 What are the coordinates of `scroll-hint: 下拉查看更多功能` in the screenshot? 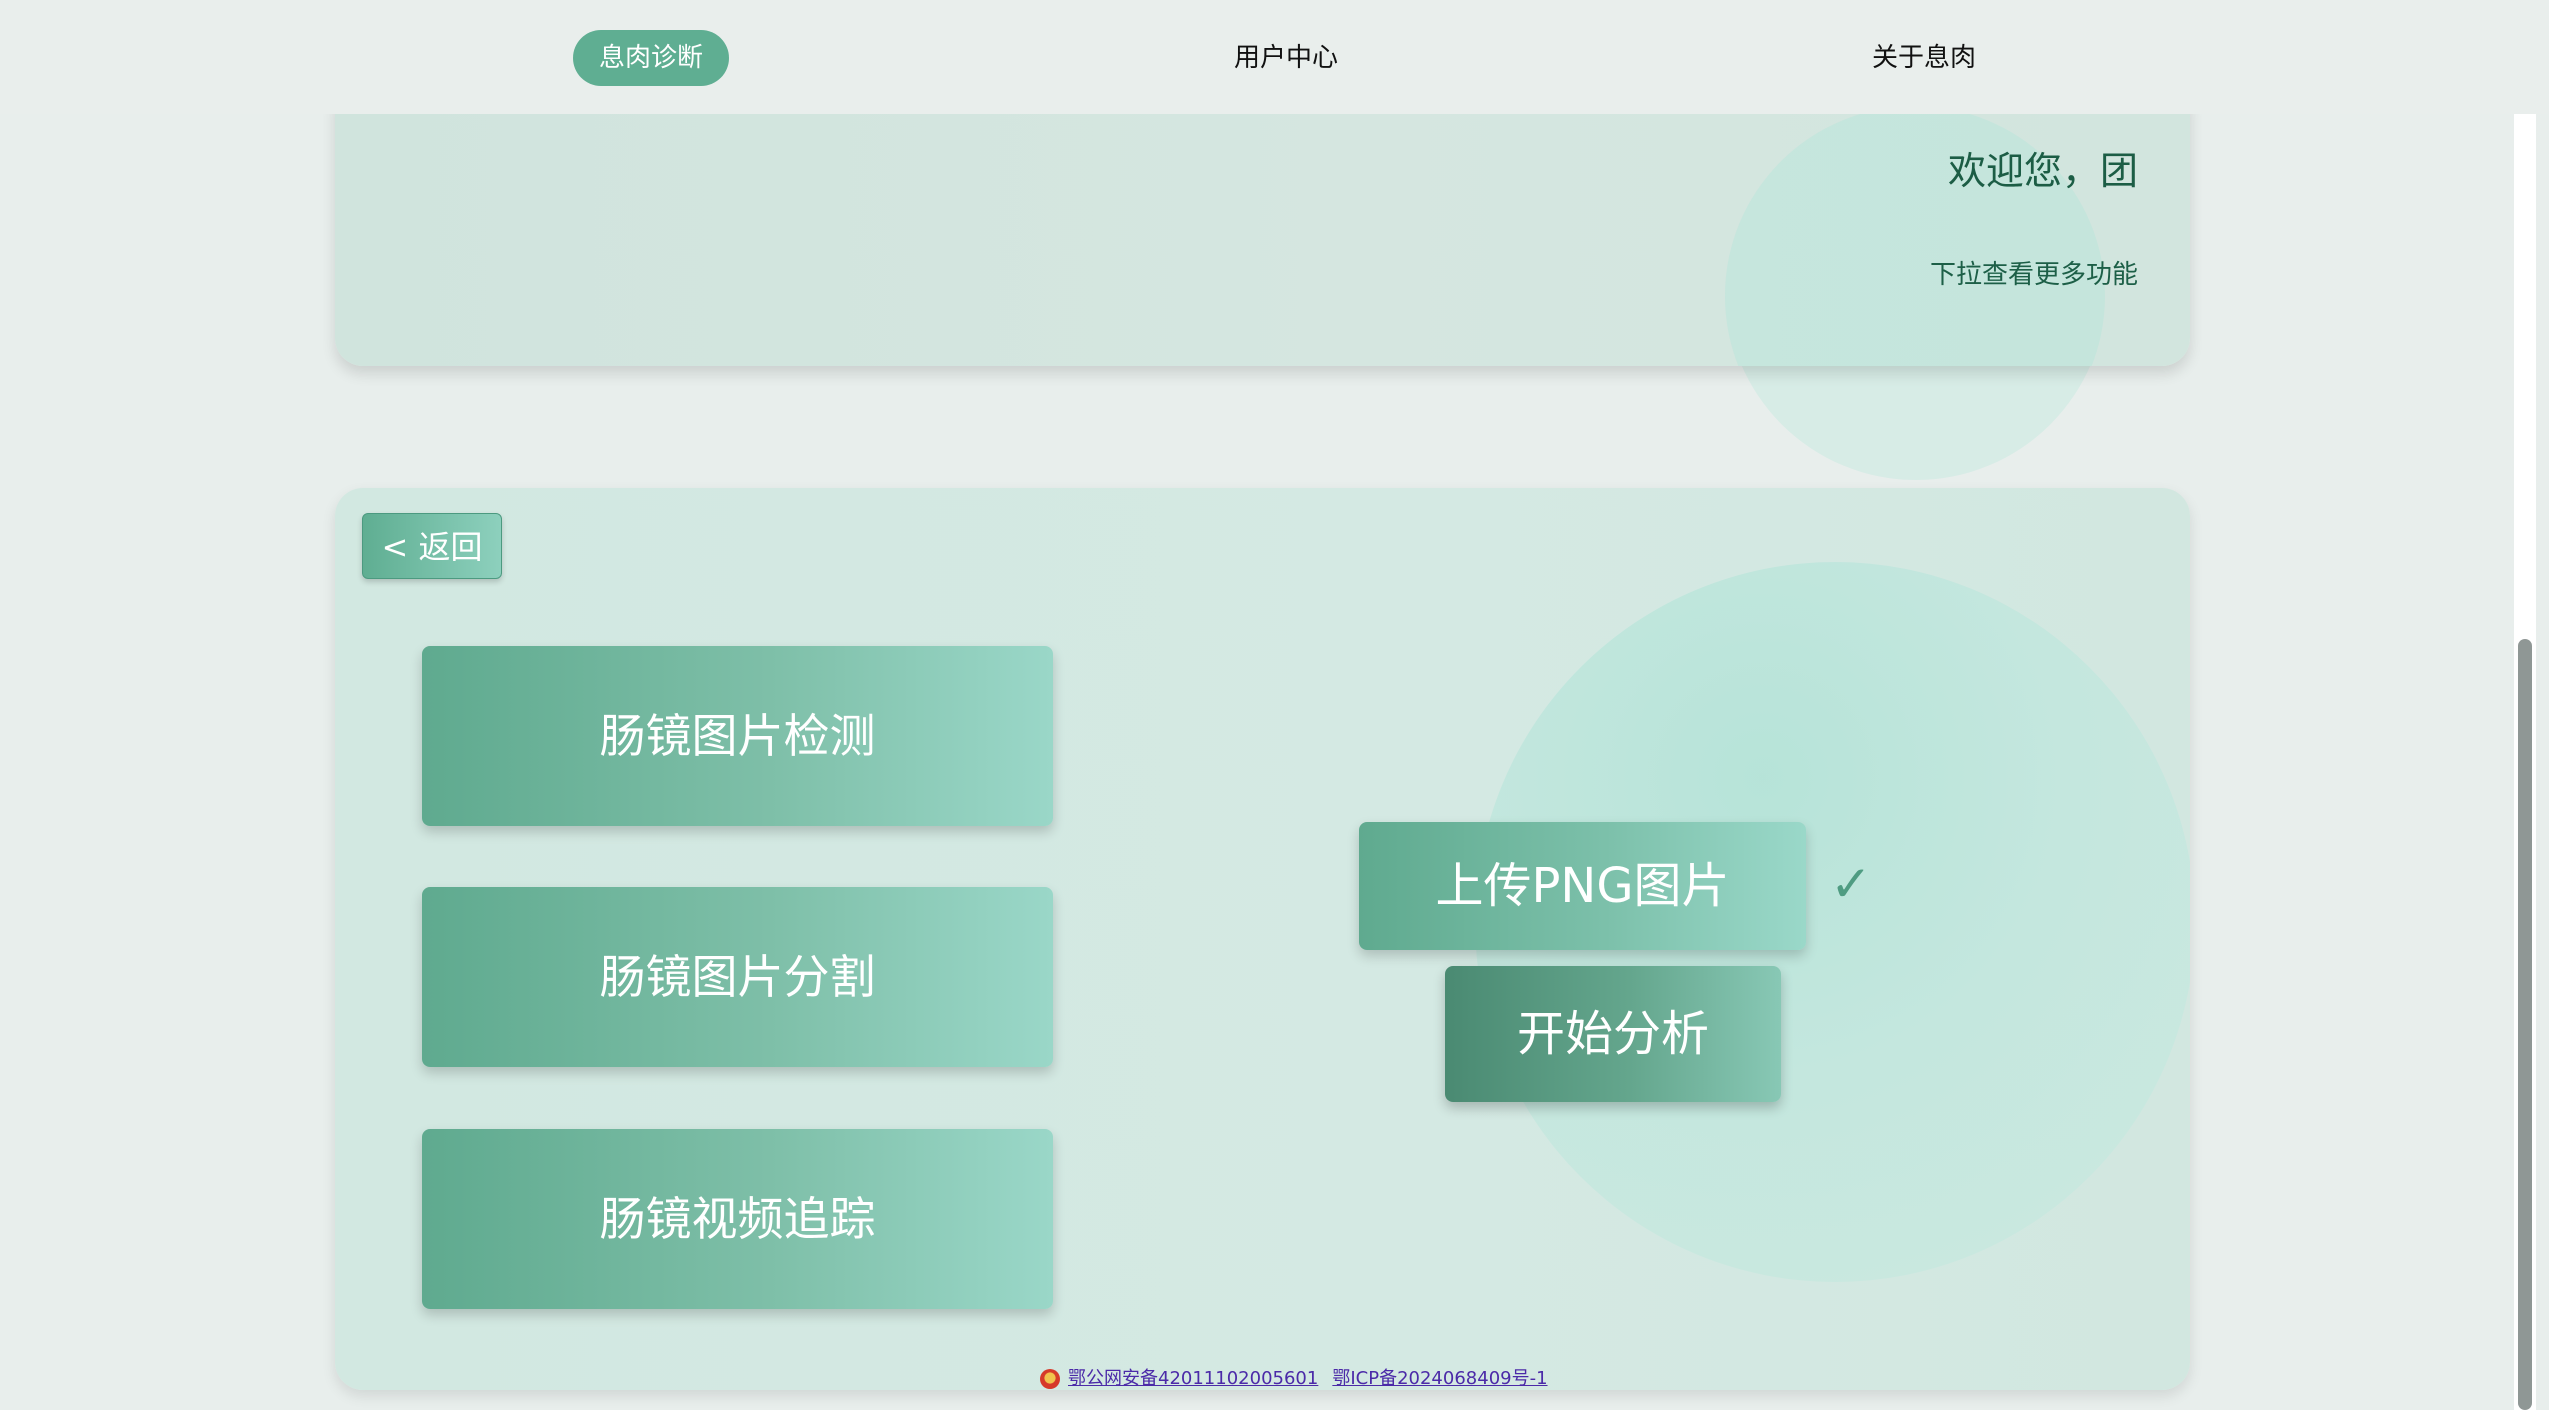 It's located at (2033, 275).